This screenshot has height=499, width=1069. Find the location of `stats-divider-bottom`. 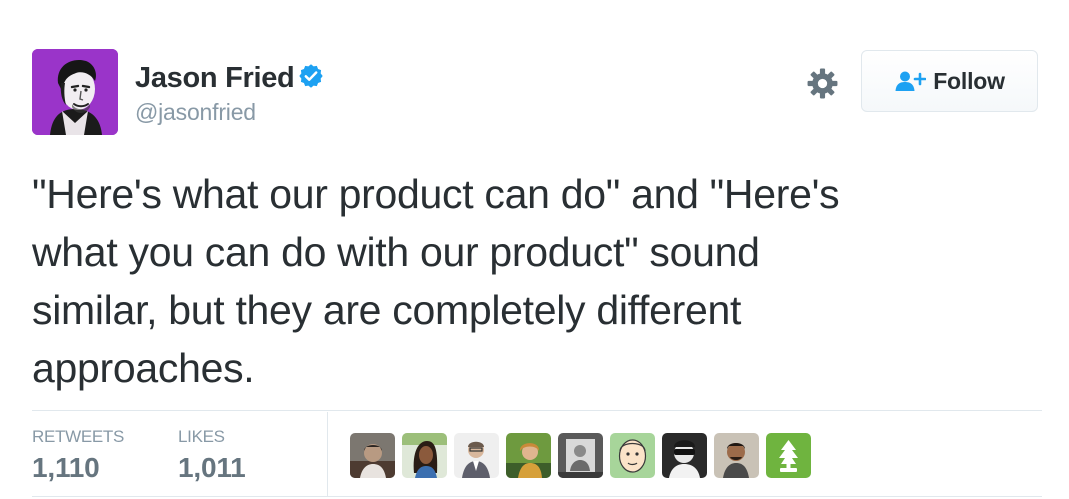

stats-divider-bottom is located at coordinates (537, 496).